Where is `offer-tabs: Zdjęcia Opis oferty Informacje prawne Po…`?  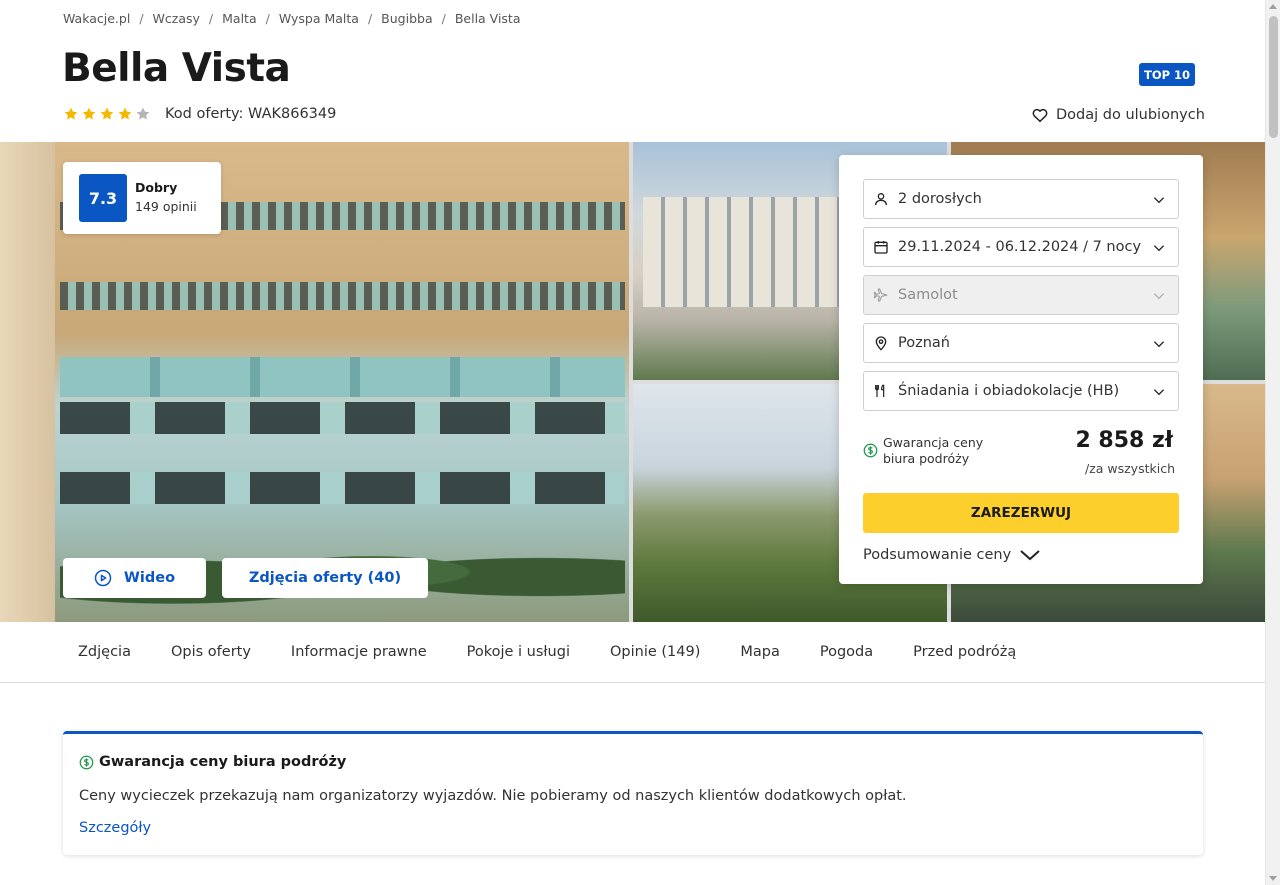
offer-tabs: Zdjęcia Opis oferty Informacje prawne Po… is located at coordinates (632, 652).